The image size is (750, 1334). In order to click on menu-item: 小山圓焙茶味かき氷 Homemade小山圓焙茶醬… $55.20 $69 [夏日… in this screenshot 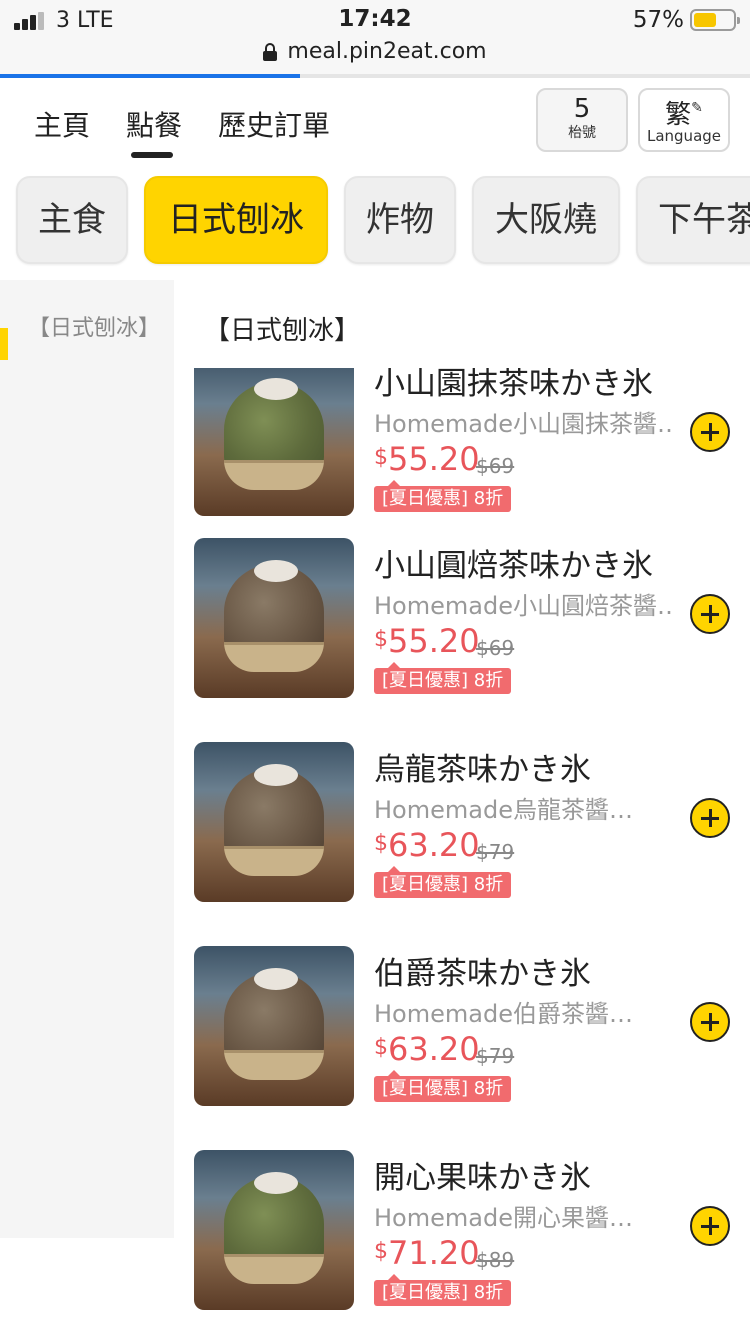, I will do `click(462, 623)`.